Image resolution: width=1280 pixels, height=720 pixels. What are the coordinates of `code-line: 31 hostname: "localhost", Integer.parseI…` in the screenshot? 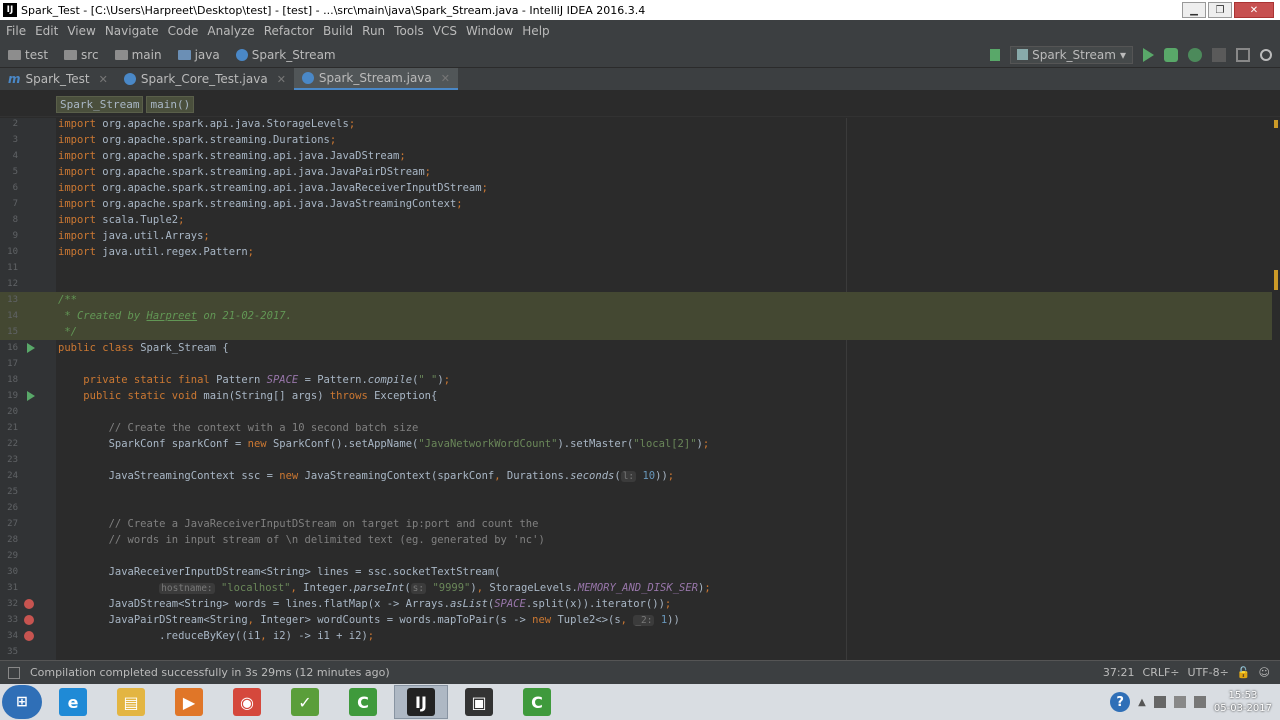 It's located at (636, 588).